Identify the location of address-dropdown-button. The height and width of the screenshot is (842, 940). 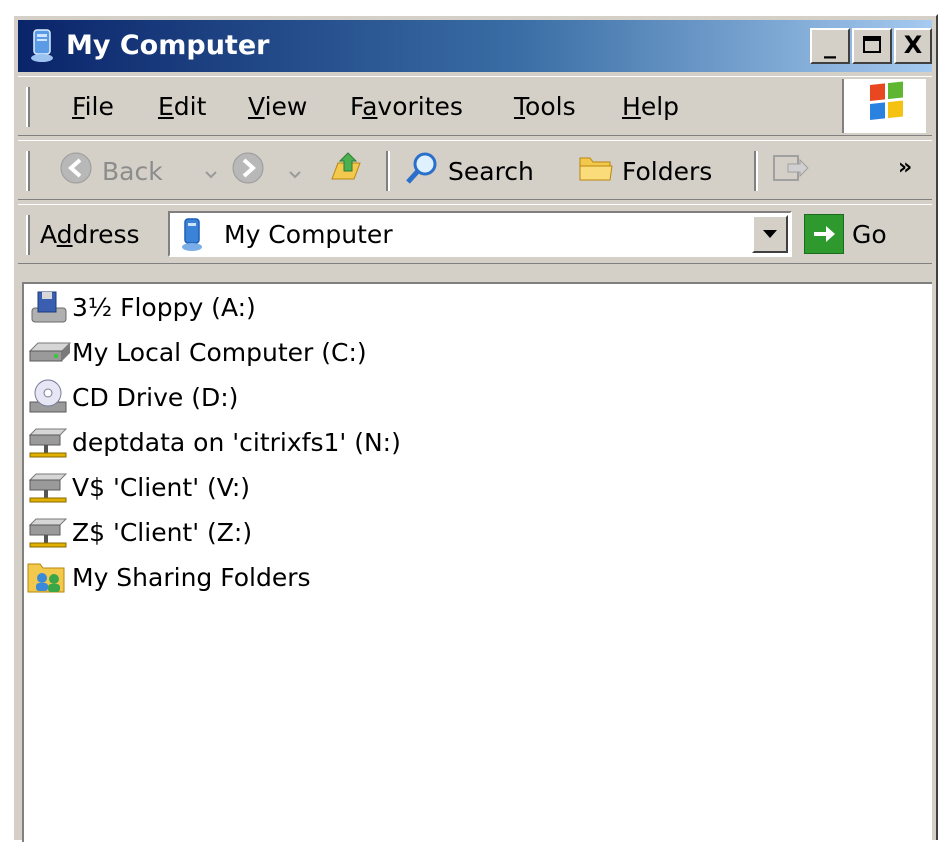
(770, 234).